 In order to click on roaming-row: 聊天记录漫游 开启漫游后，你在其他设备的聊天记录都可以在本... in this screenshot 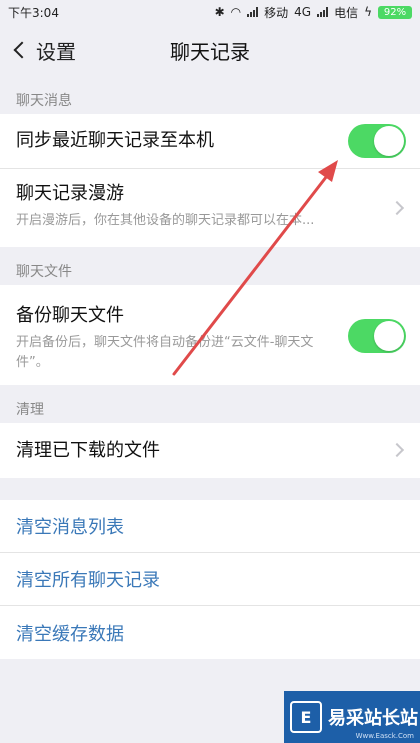, I will do `click(210, 208)`.